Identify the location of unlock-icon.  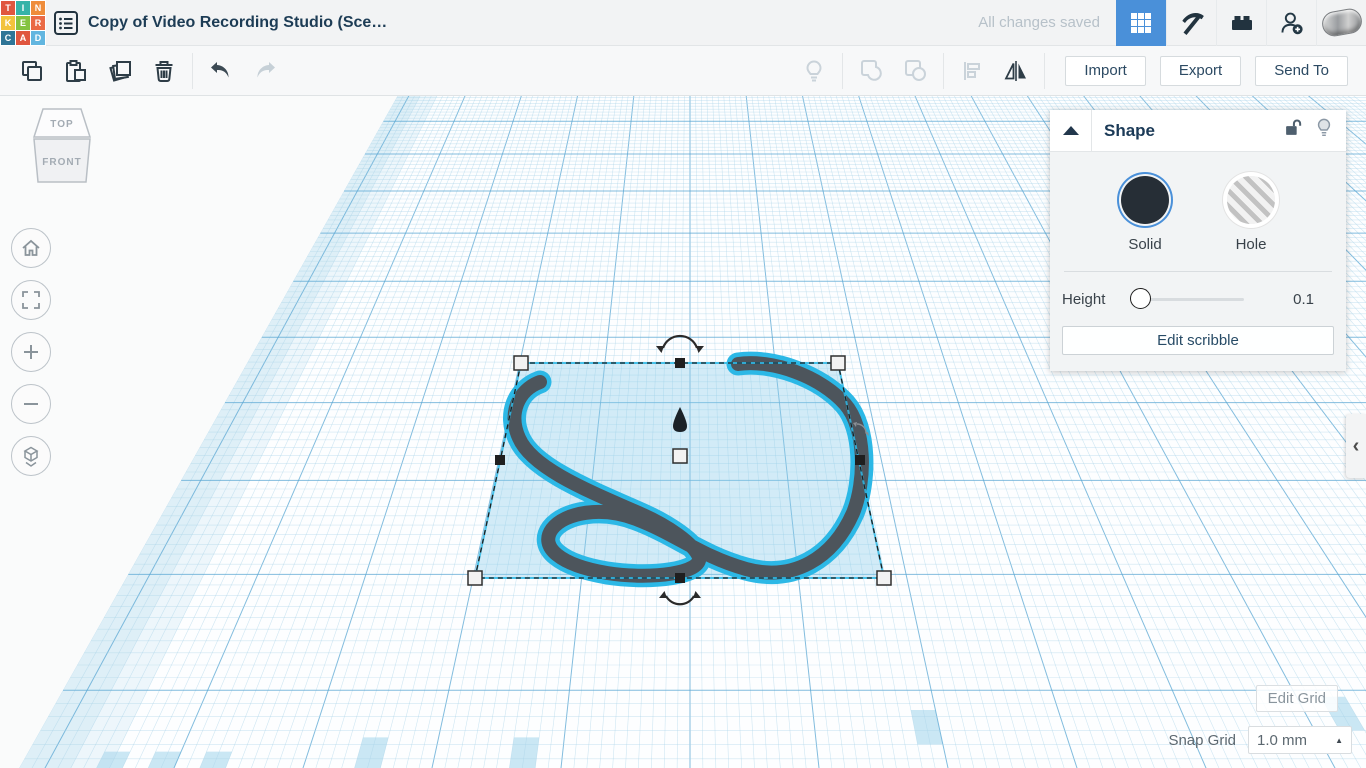
(1293, 130).